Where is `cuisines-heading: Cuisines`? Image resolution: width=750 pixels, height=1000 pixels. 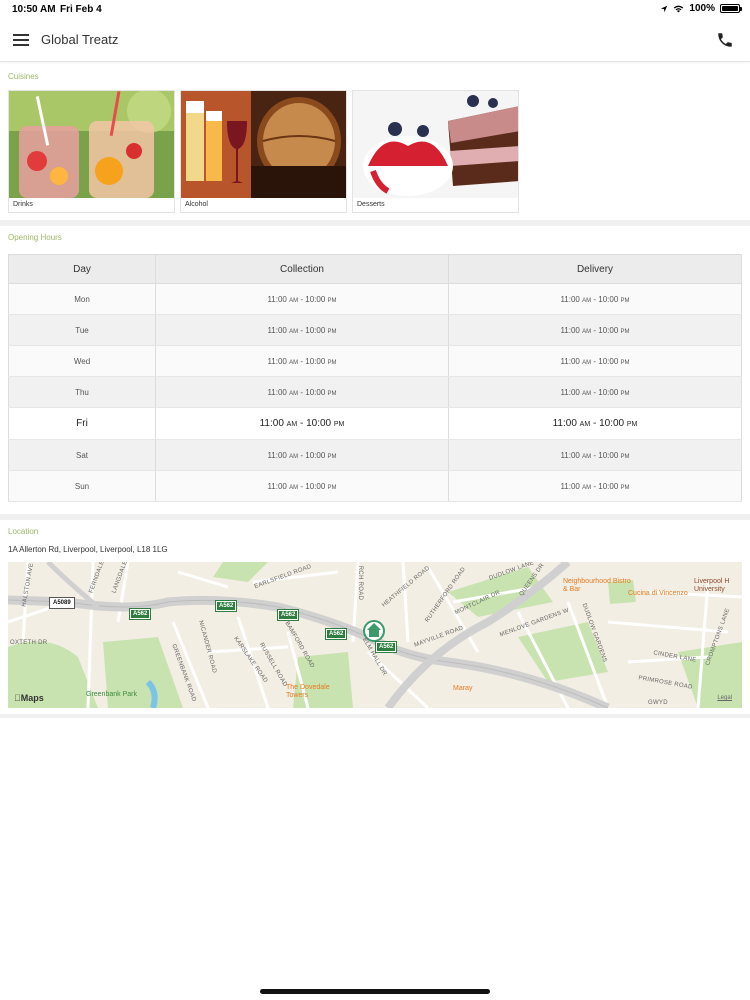
cuisines-heading: Cuisines is located at coordinates (23, 76).